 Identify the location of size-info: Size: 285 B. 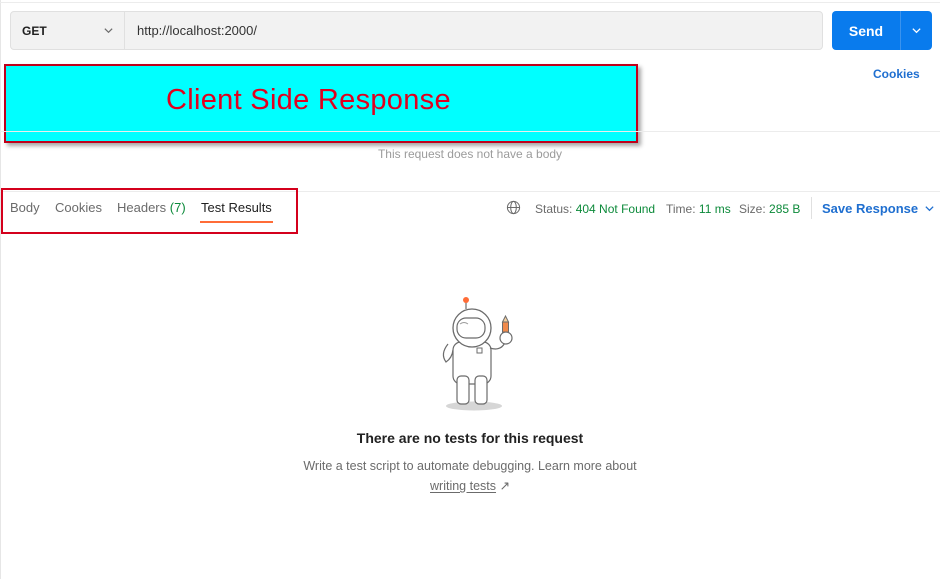
(769, 209).